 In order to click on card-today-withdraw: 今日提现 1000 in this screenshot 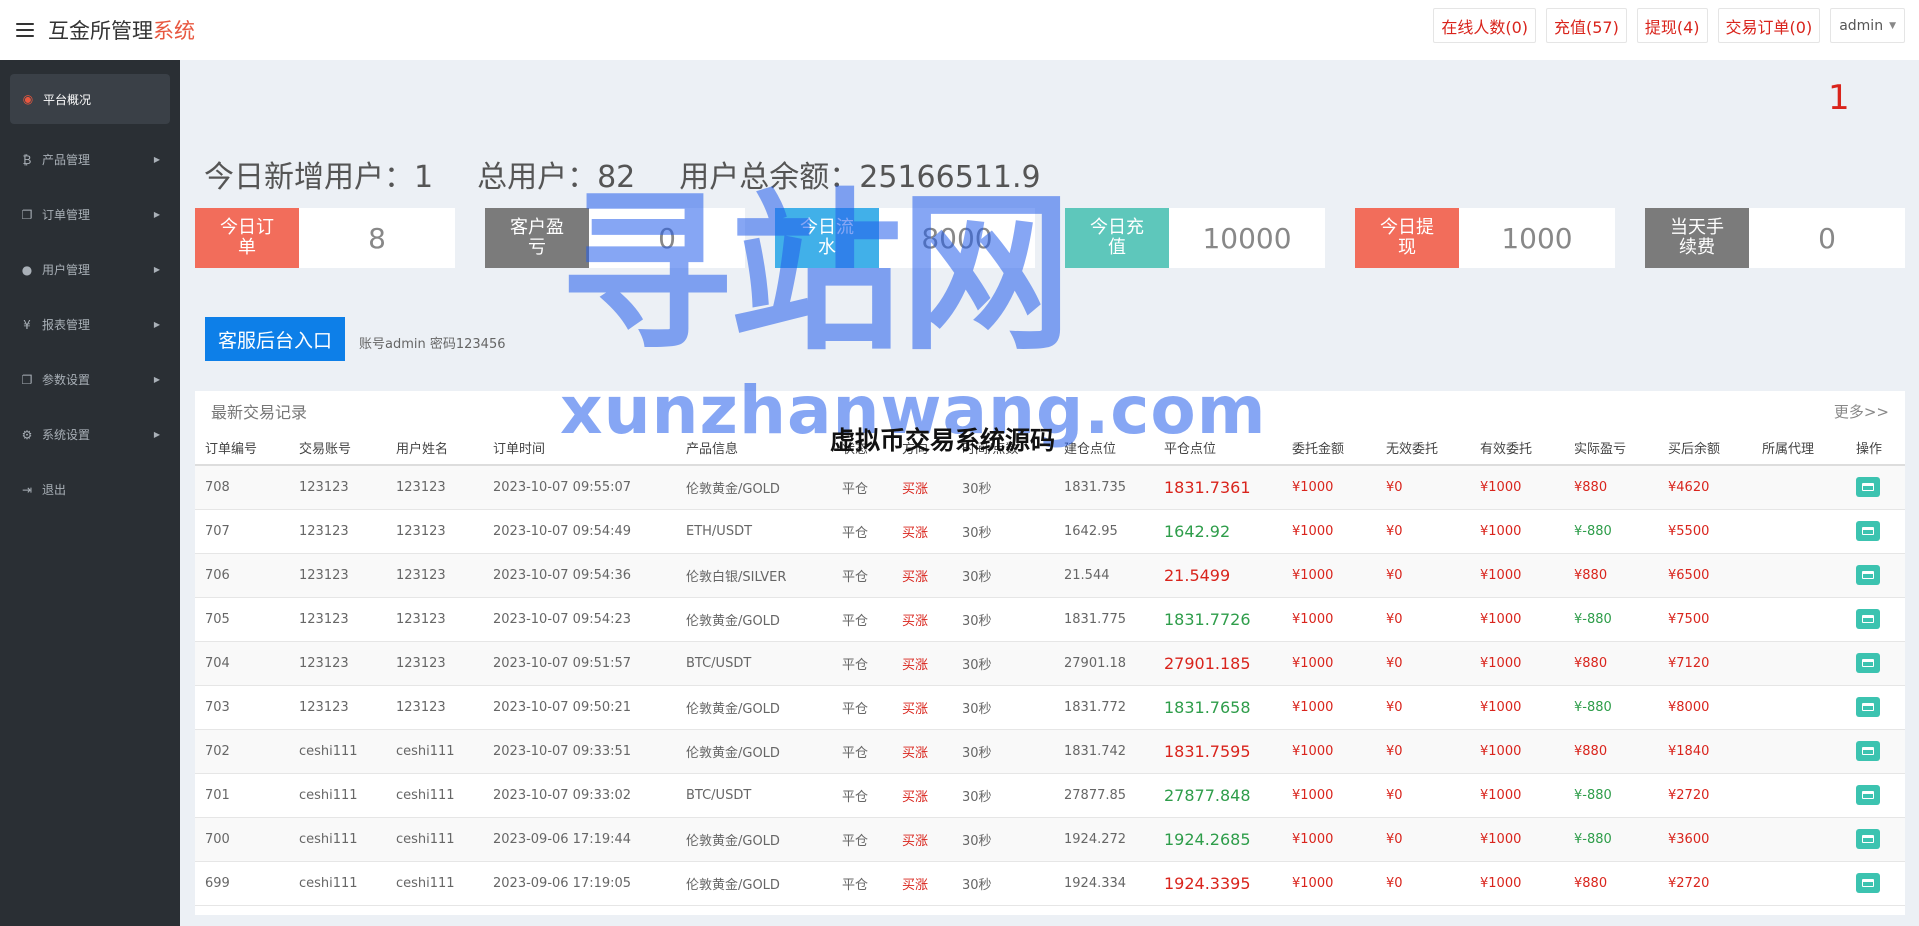, I will do `click(1485, 238)`.